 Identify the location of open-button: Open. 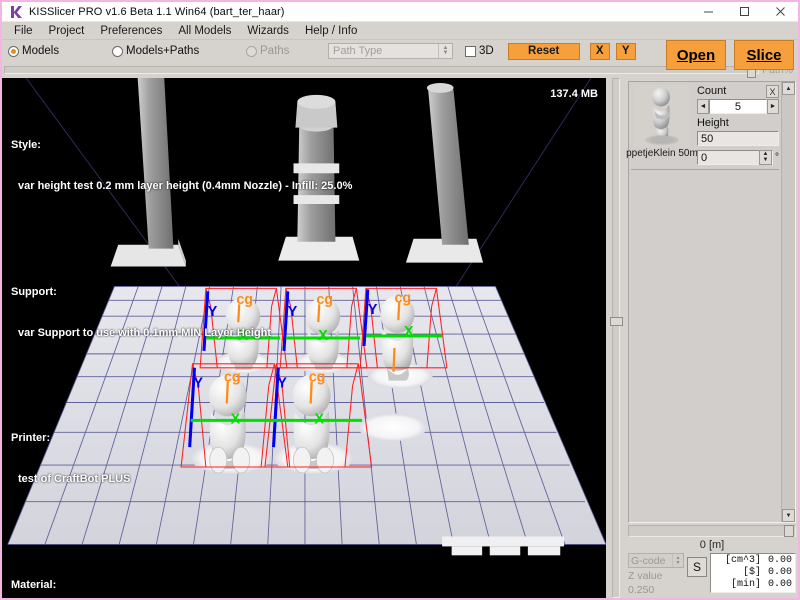
(696, 55).